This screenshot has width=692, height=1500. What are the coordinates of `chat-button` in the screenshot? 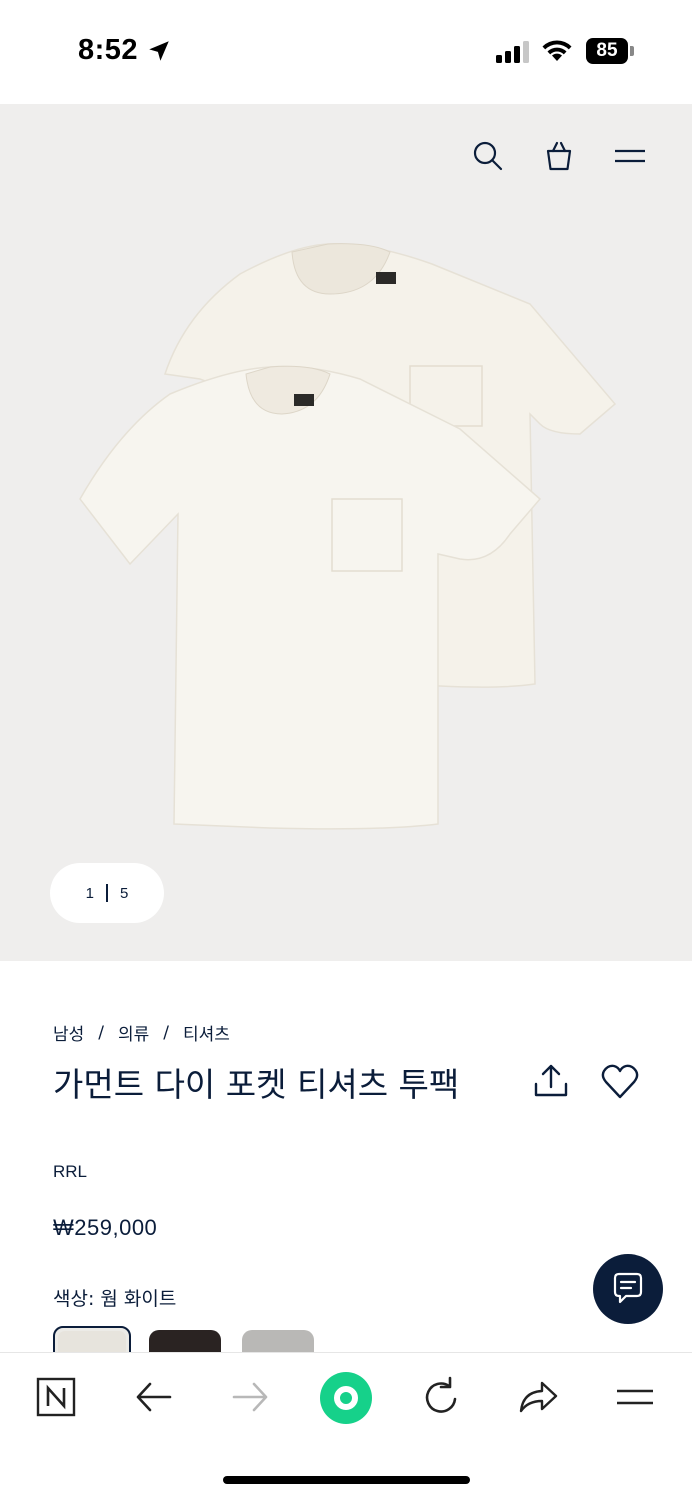 It's located at (628, 1289).